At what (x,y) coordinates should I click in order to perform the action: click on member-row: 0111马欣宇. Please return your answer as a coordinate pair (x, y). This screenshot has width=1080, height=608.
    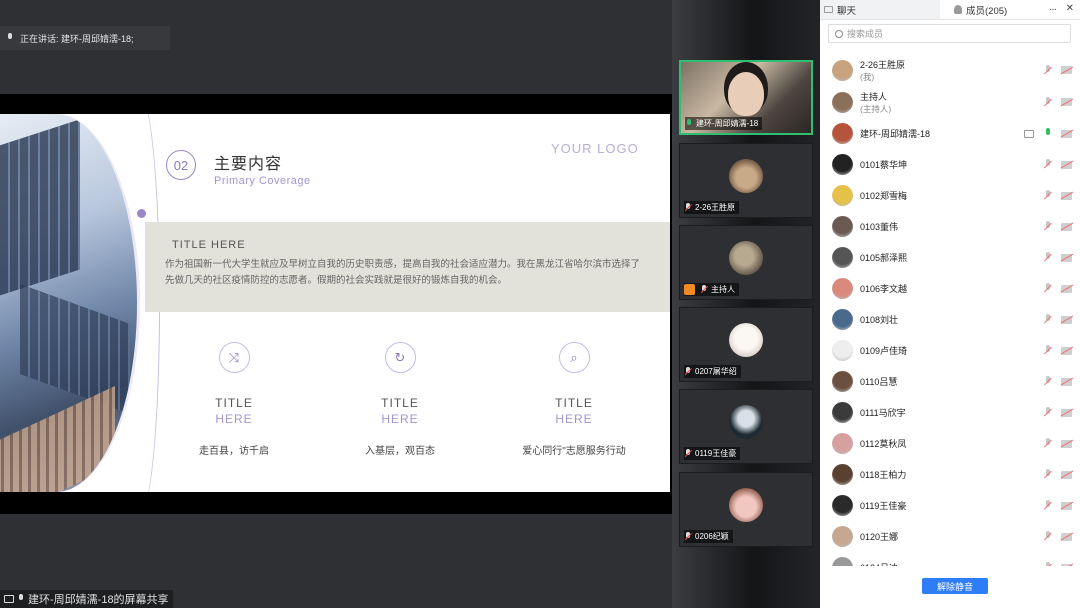
    Looking at the image, I should click on (950, 412).